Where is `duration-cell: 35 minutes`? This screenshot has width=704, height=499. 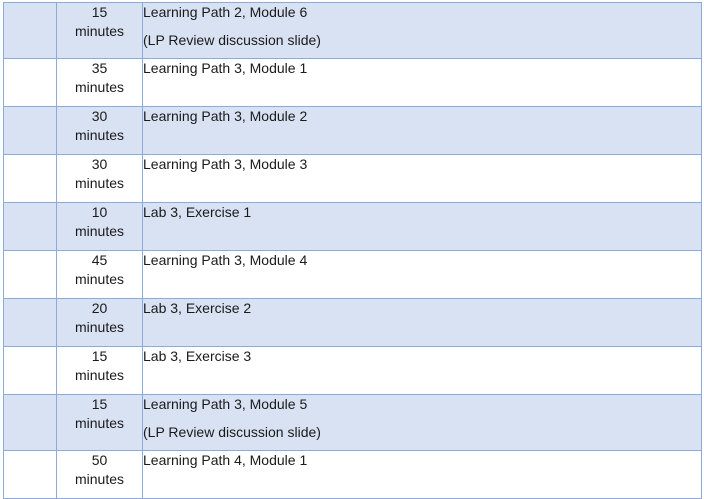 duration-cell: 35 minutes is located at coordinates (99, 82).